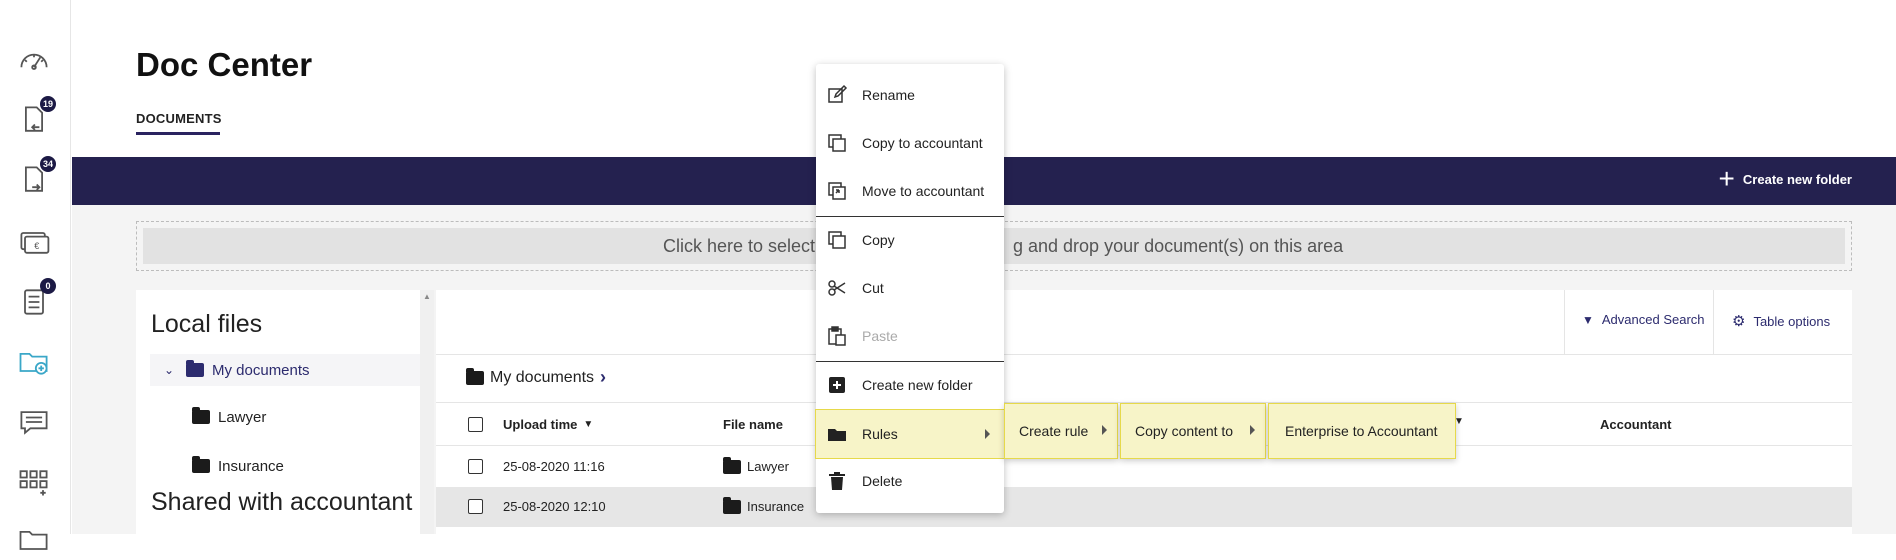  I want to click on sidebar: 19 34 € 0, so click(35, 275).